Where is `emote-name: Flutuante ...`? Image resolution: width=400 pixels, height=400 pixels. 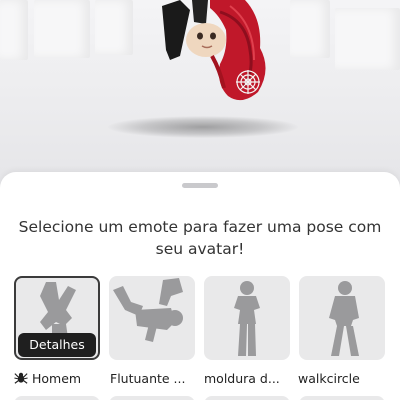 emote-name: Flutuante ... is located at coordinates (148, 378).